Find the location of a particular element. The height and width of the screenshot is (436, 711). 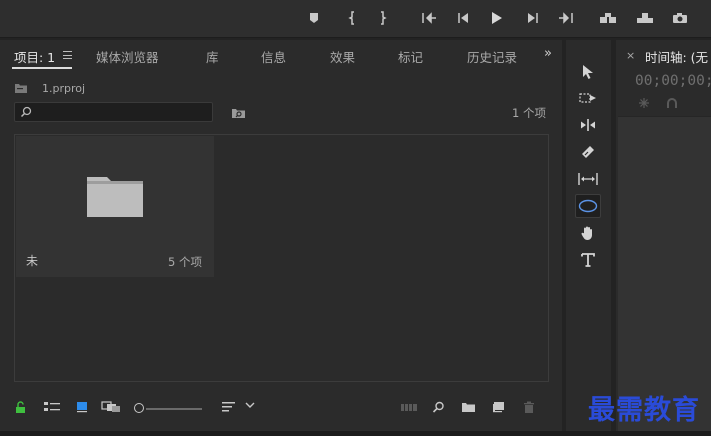

list-view-icon is located at coordinates (52, 406).